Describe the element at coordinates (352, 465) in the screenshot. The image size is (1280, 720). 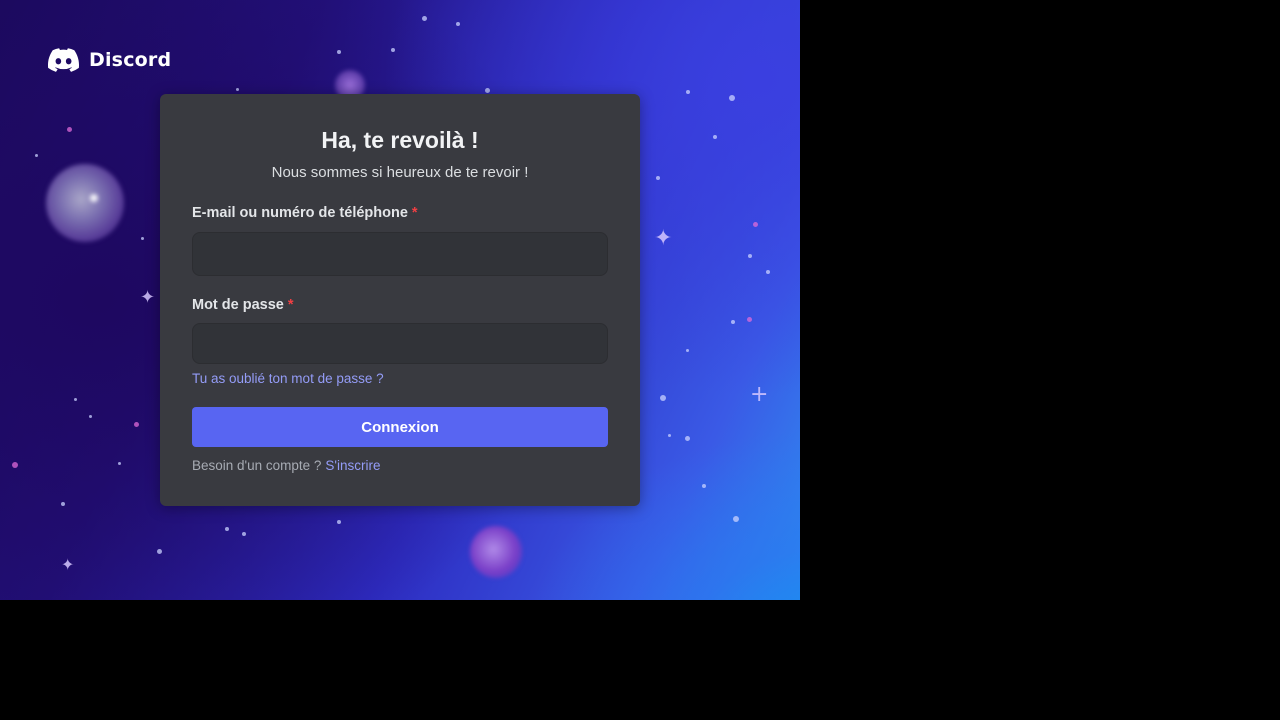
I see `register-link: S'inscrire` at that location.